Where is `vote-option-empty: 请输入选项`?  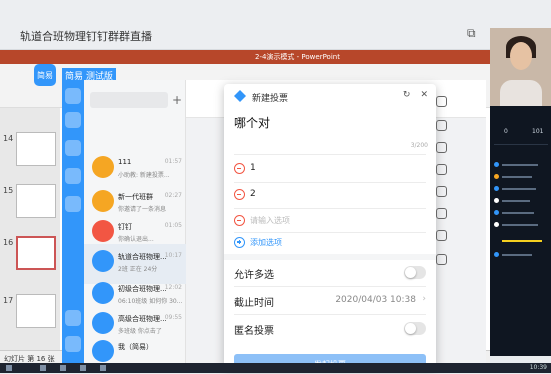 vote-option-empty: 请输入选项 is located at coordinates (330, 223).